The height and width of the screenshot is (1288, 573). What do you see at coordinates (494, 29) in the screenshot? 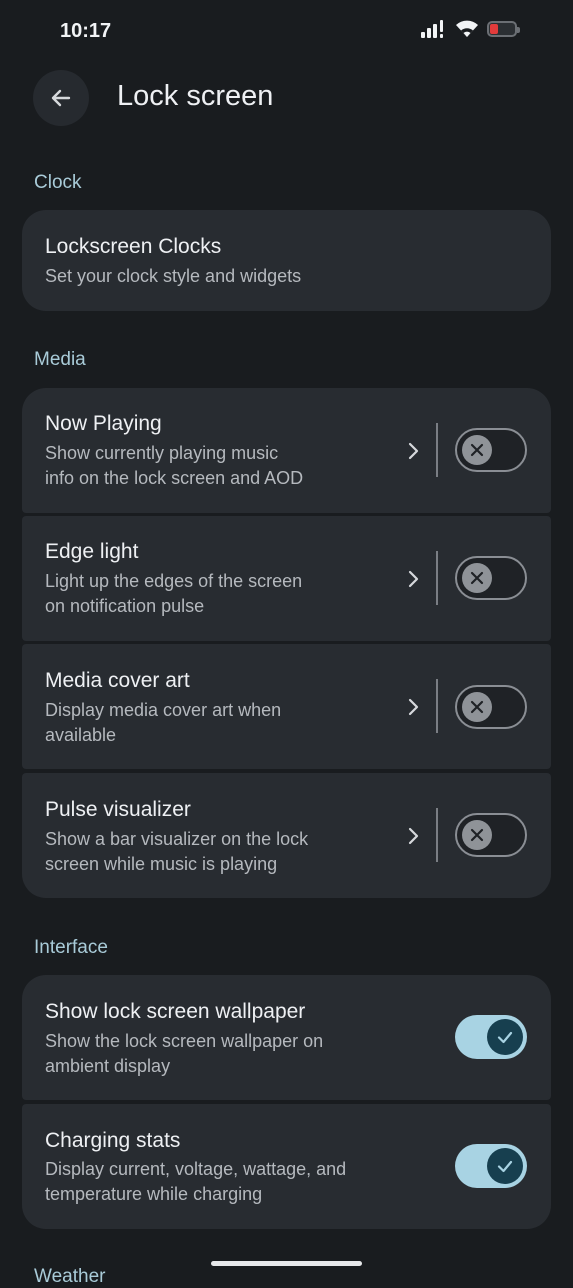
I see `battery-level` at bounding box center [494, 29].